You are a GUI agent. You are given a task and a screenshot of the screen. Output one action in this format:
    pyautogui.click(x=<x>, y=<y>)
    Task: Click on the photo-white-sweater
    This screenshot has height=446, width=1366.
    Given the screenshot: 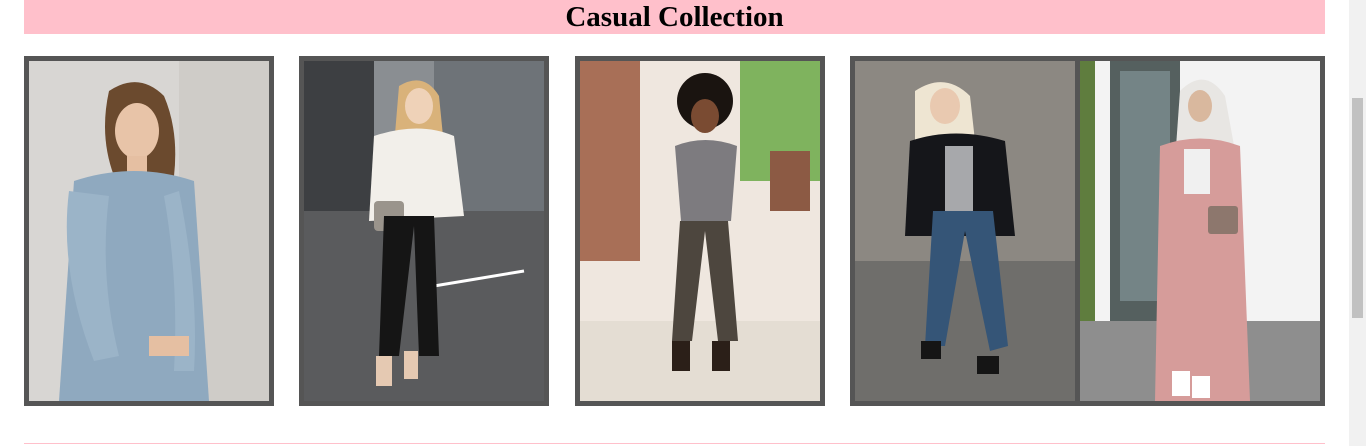 What is the action you would take?
    pyautogui.click(x=424, y=231)
    